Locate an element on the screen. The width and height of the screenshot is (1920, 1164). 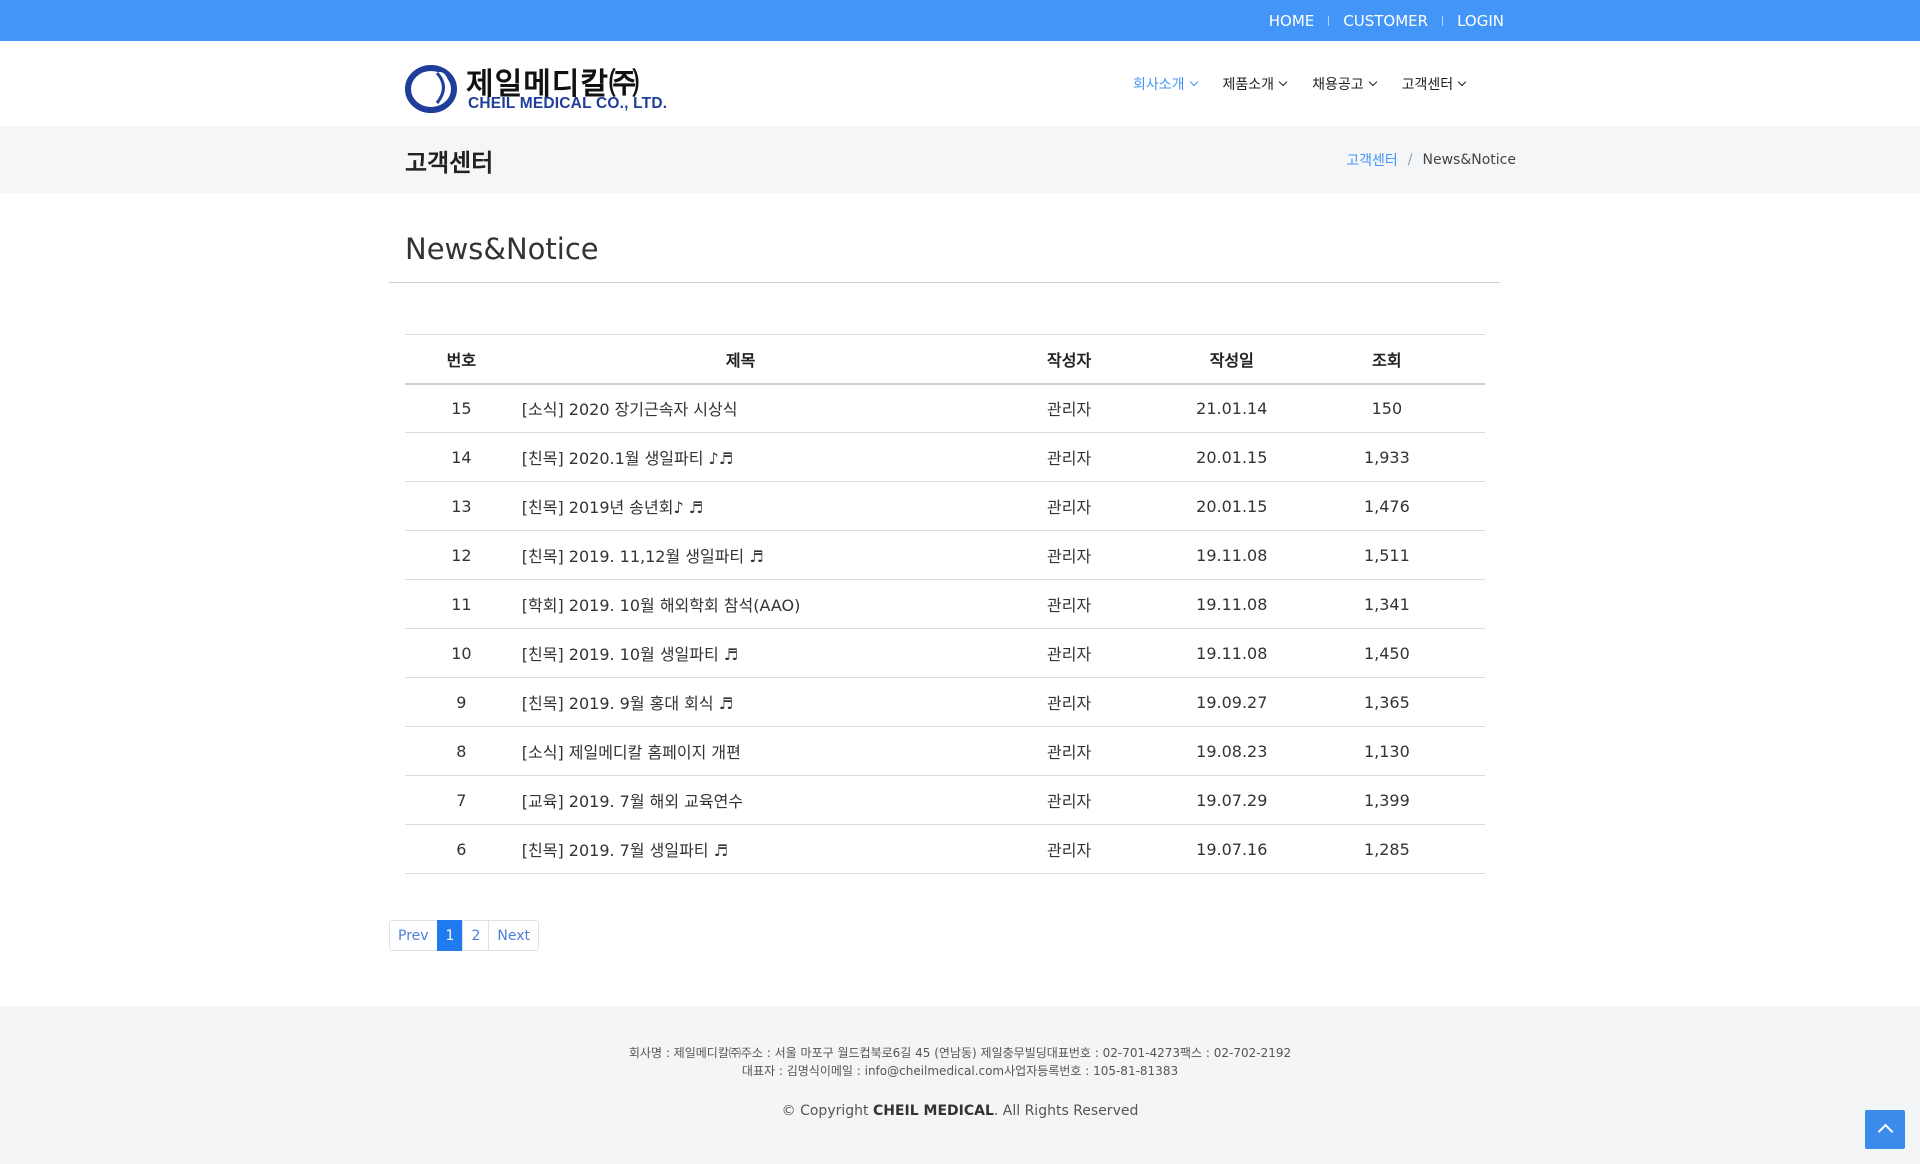
row-views: 1,476 is located at coordinates (1386, 506).